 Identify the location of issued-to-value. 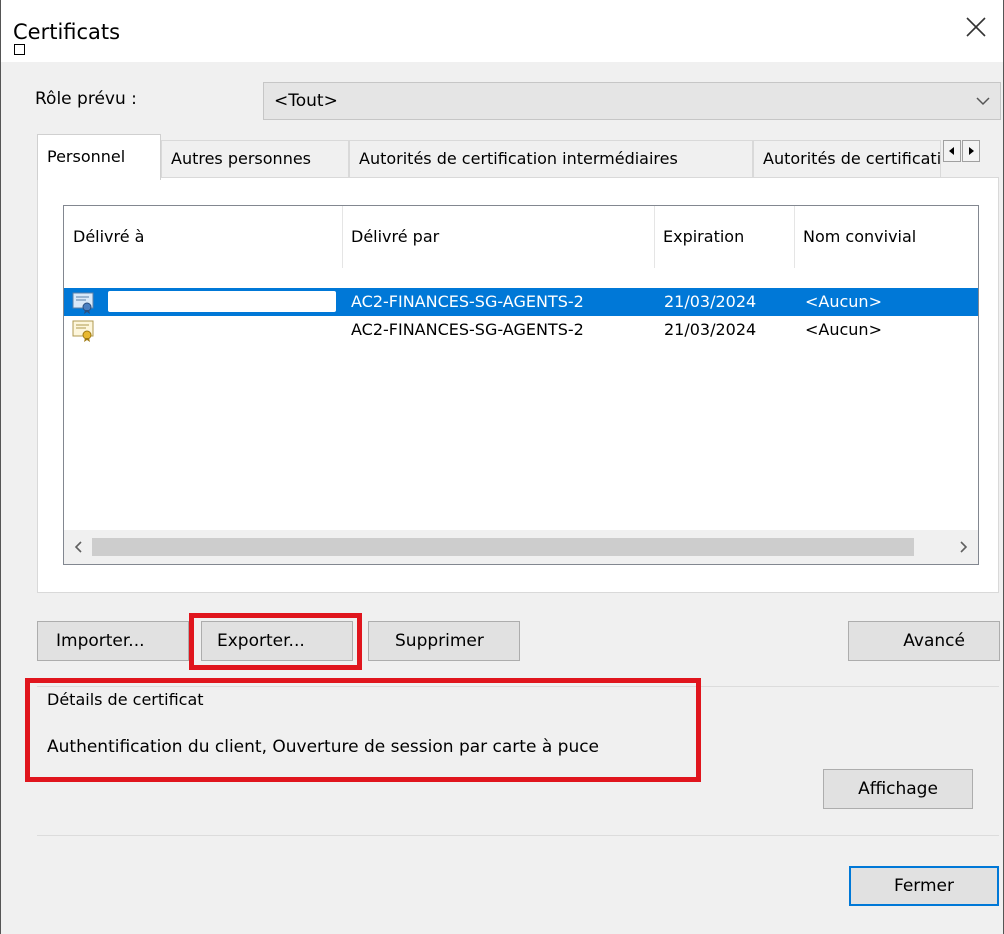
(222, 301).